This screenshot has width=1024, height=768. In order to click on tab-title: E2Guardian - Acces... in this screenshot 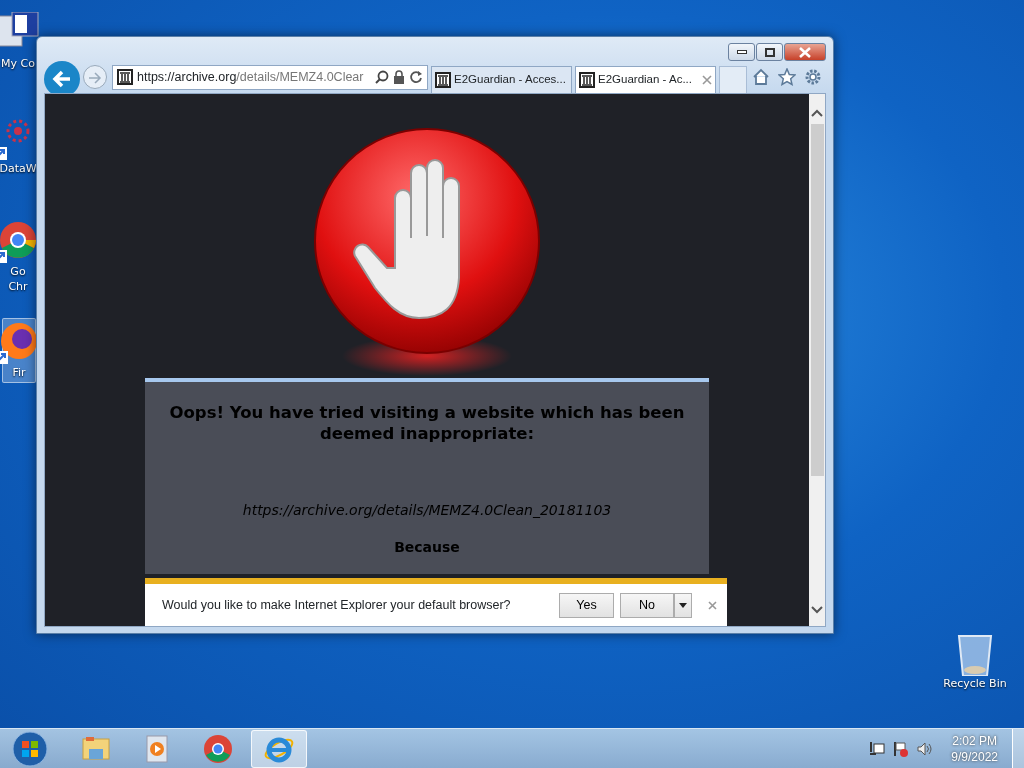, I will do `click(510, 80)`.